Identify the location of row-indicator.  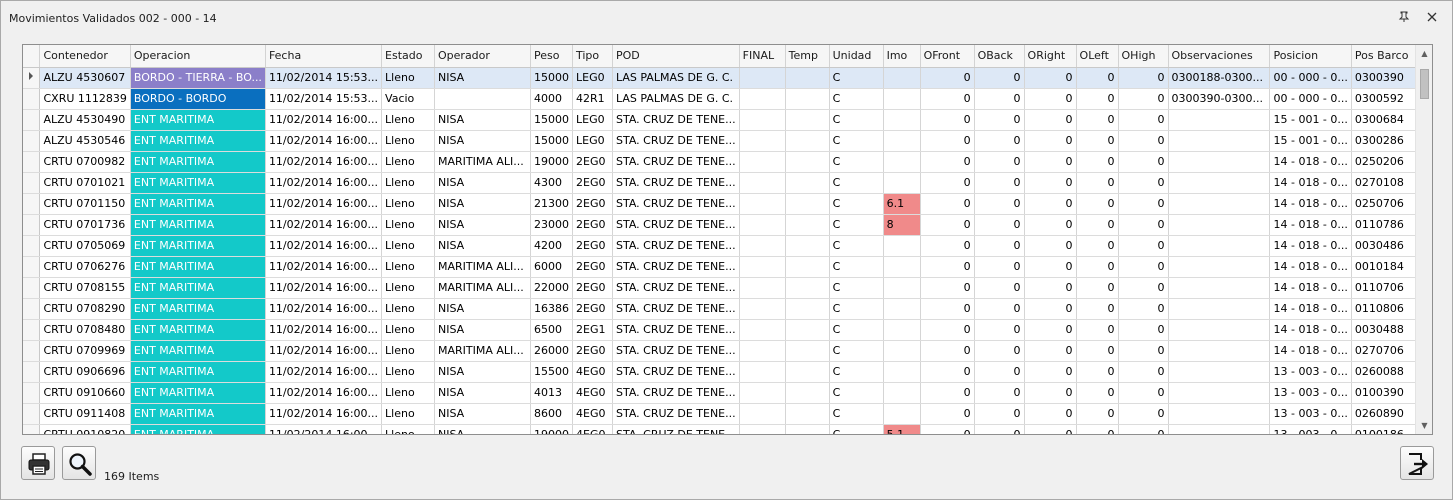
(32, 78).